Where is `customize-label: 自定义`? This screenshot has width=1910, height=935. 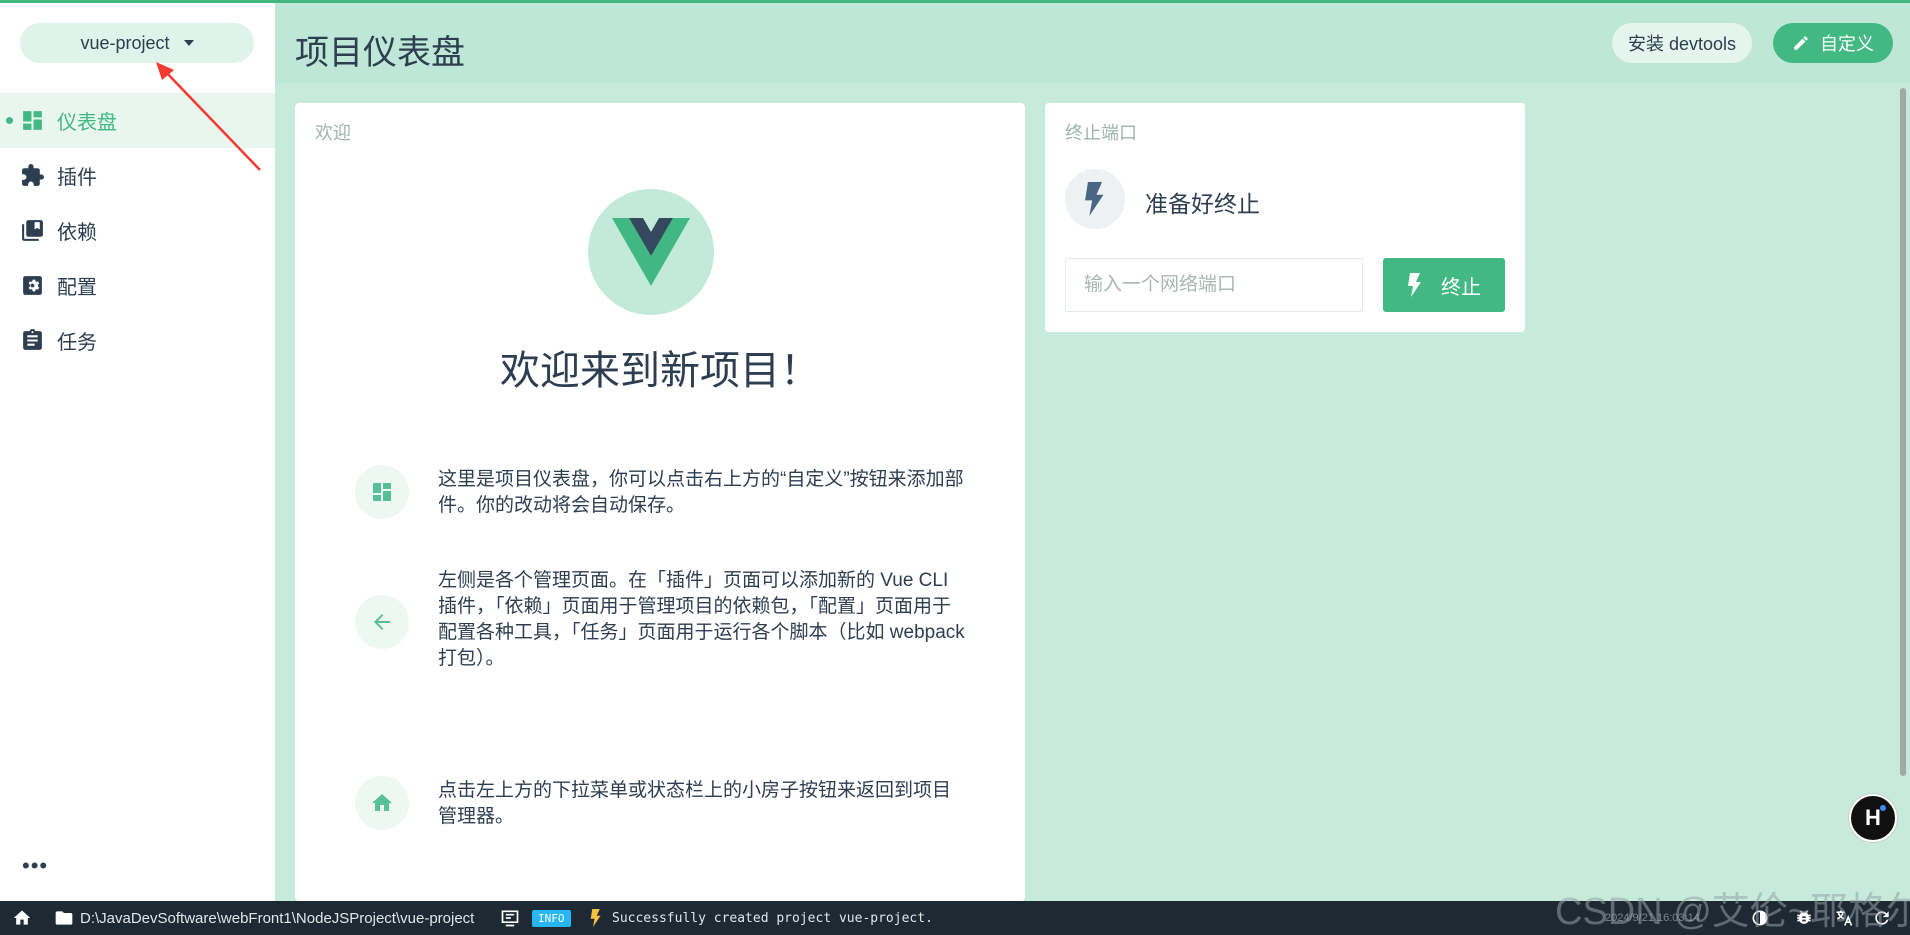
customize-label: 自定义 is located at coordinates (1847, 44).